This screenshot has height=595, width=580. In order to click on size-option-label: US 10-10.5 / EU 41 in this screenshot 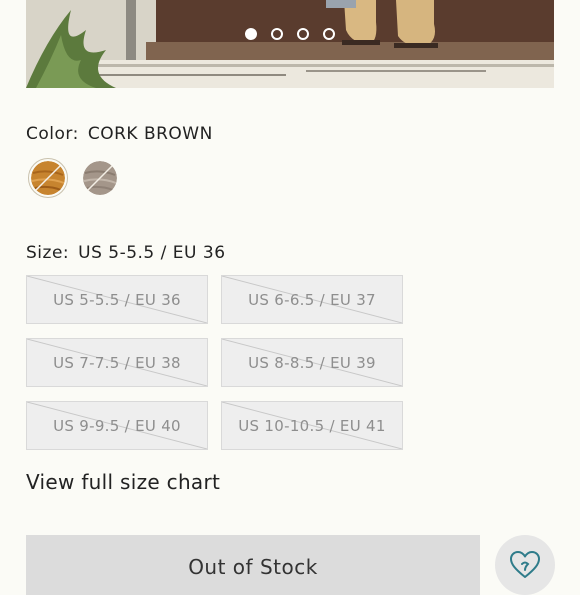, I will do `click(312, 425)`.